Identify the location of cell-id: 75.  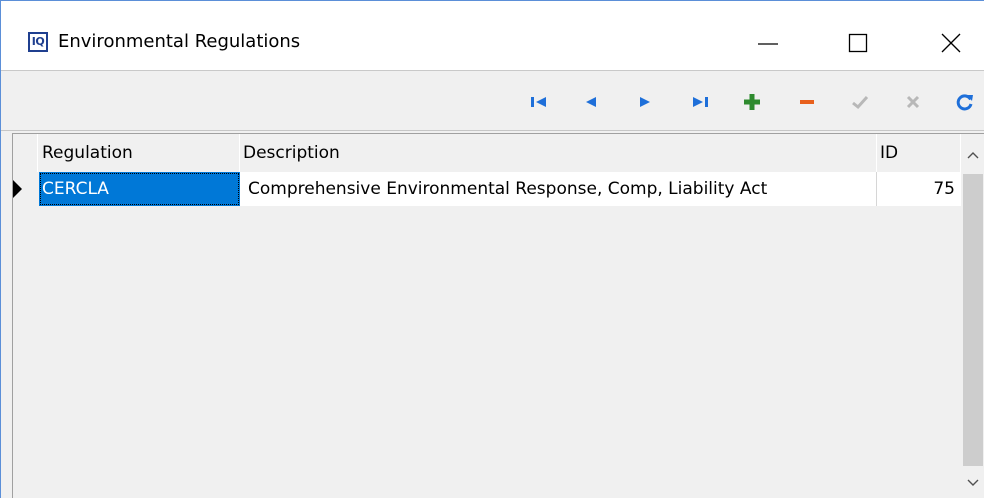
(919, 189).